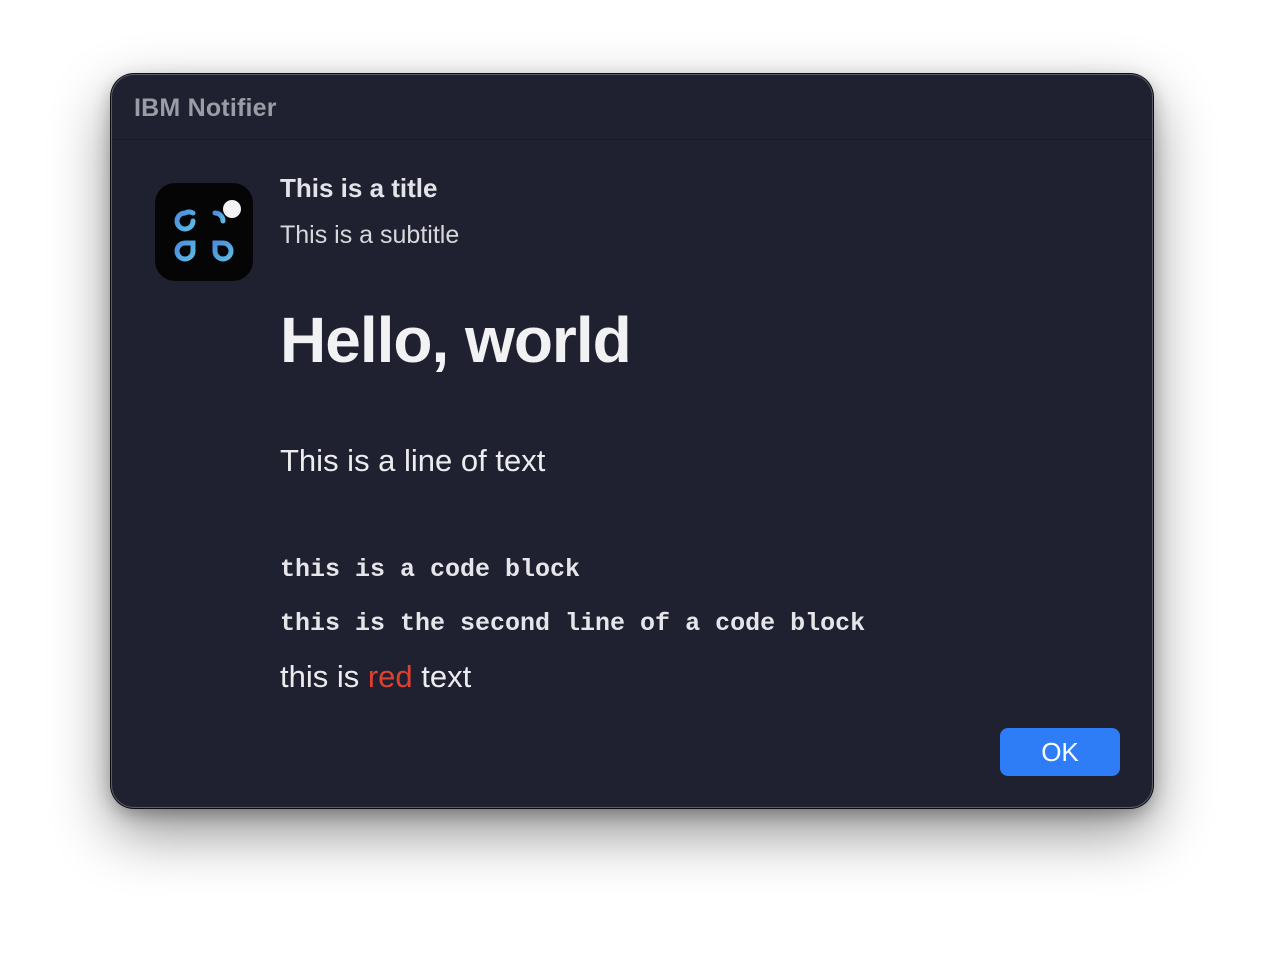 The image size is (1264, 956). Describe the element at coordinates (573, 623) in the screenshot. I see `code-line: this is the second line of a code block` at that location.